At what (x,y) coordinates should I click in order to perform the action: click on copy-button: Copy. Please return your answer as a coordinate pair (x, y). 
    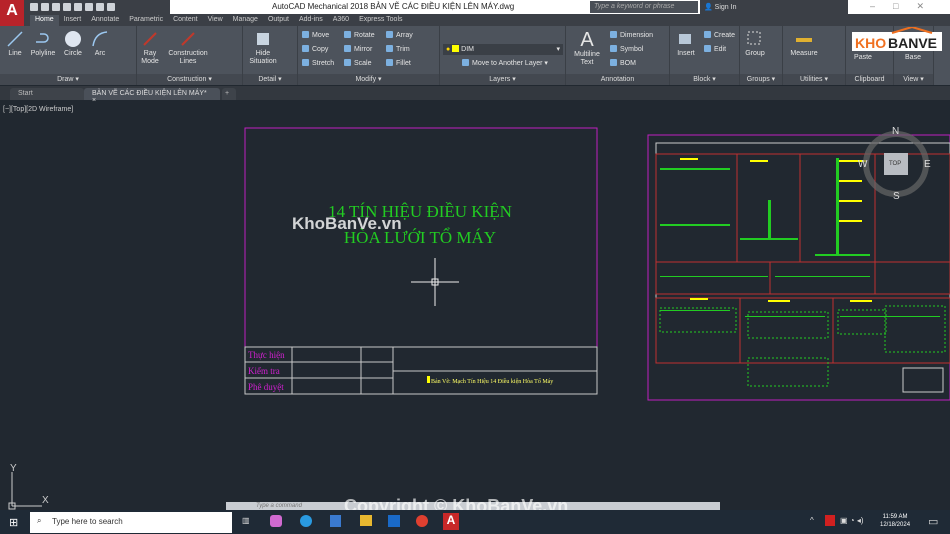
    Looking at the image, I should click on (315, 49).